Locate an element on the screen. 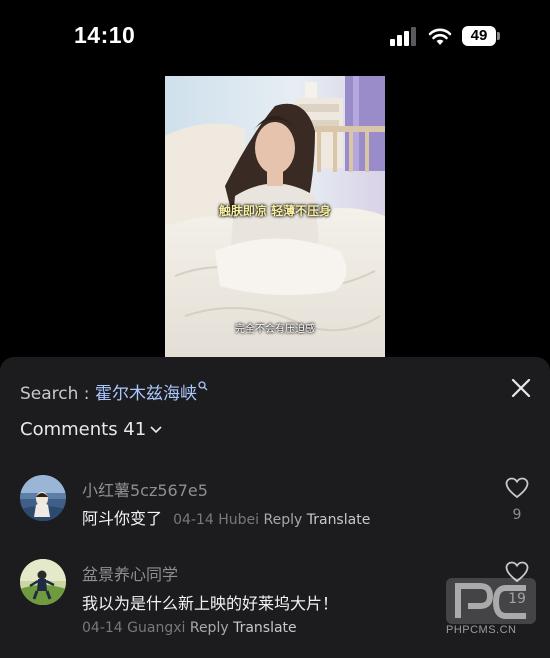 The height and width of the screenshot is (658, 550). search-icon is located at coordinates (203, 386).